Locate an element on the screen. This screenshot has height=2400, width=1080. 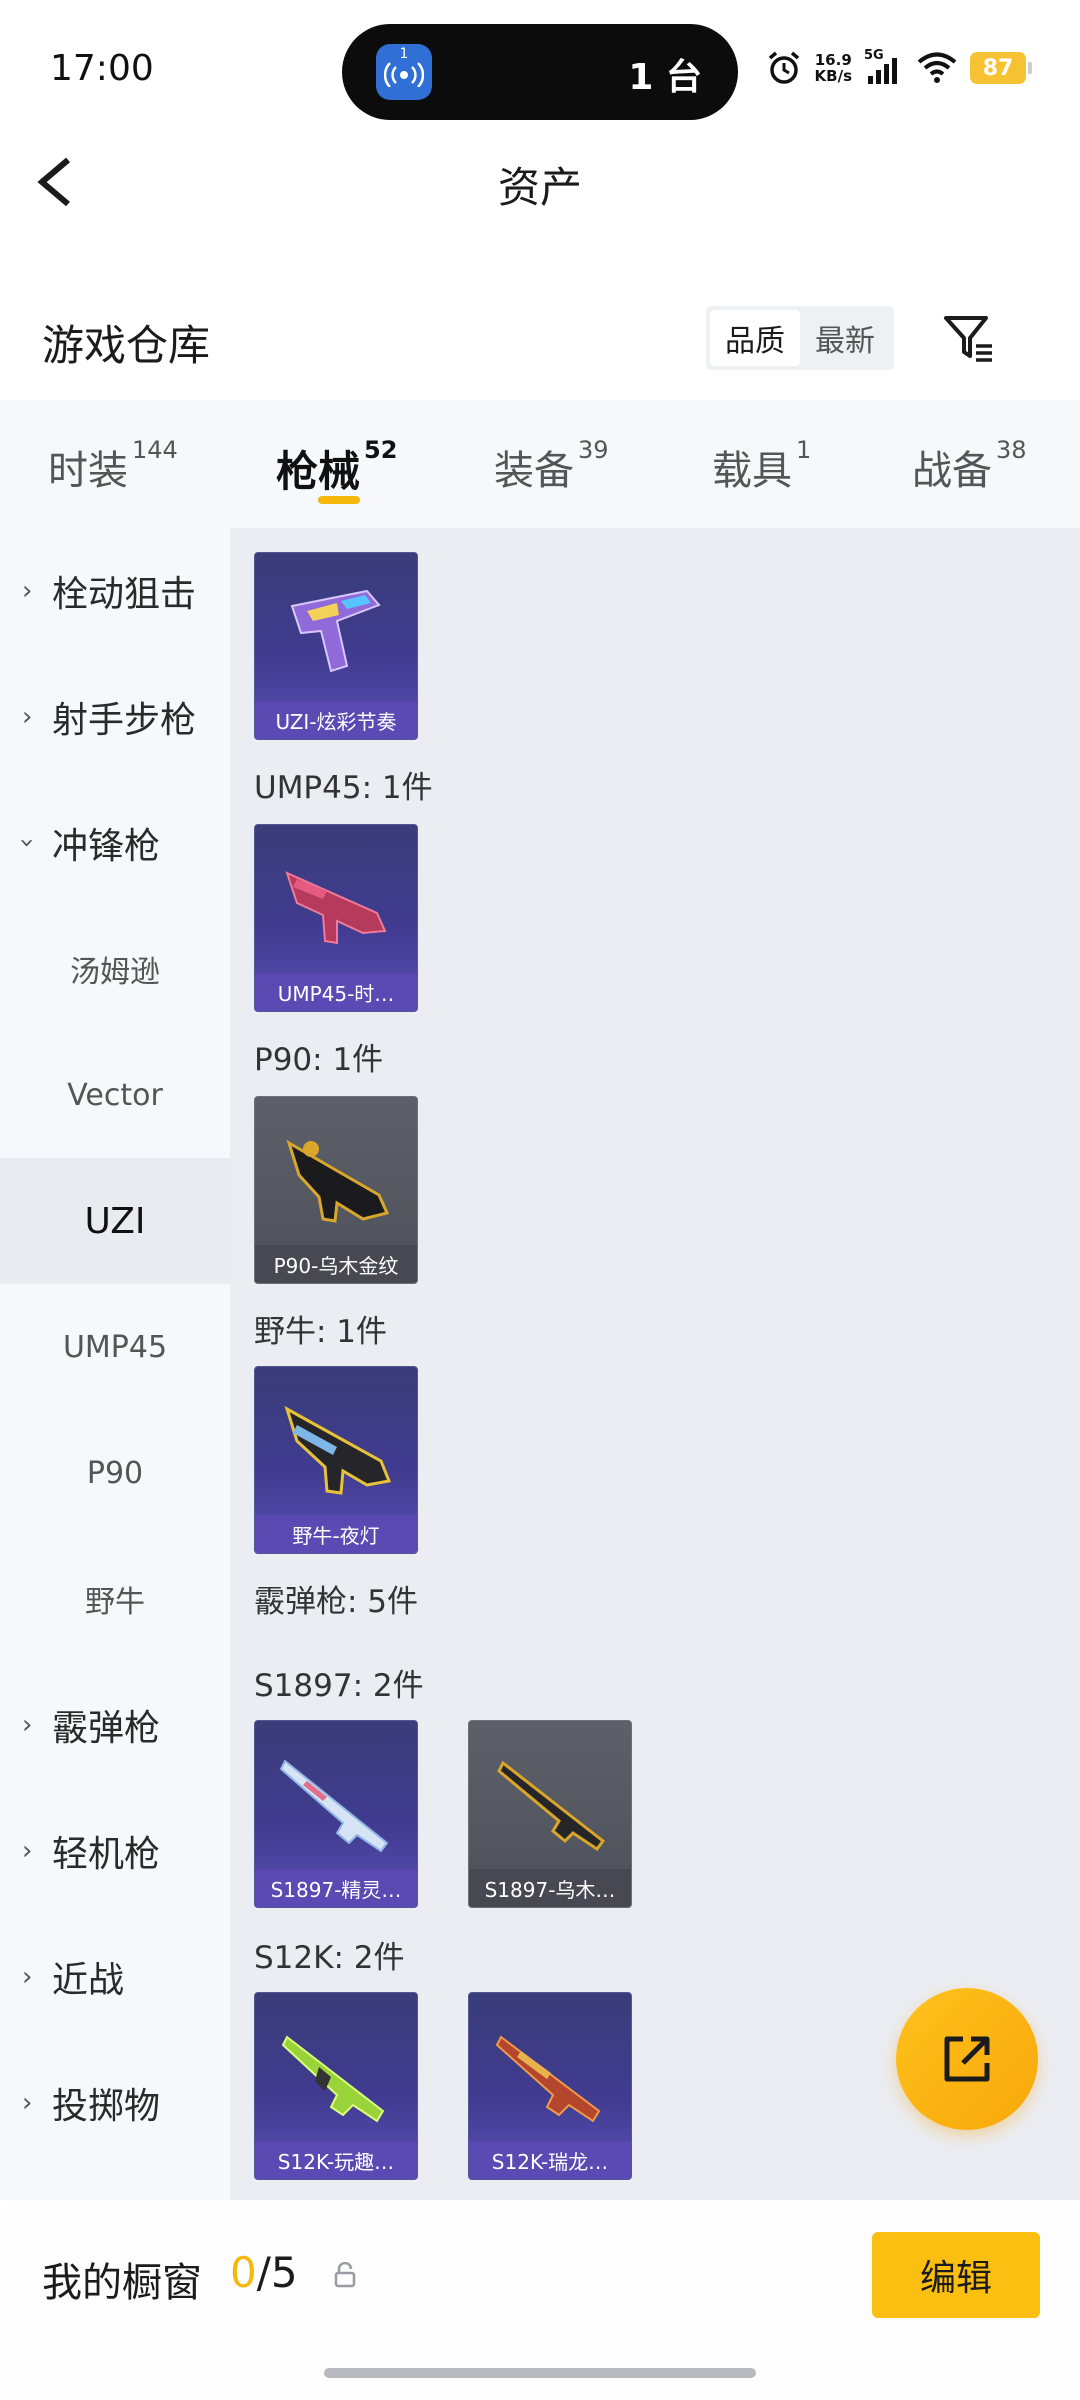
bizon-skin-icon is located at coordinates (338, 1450).